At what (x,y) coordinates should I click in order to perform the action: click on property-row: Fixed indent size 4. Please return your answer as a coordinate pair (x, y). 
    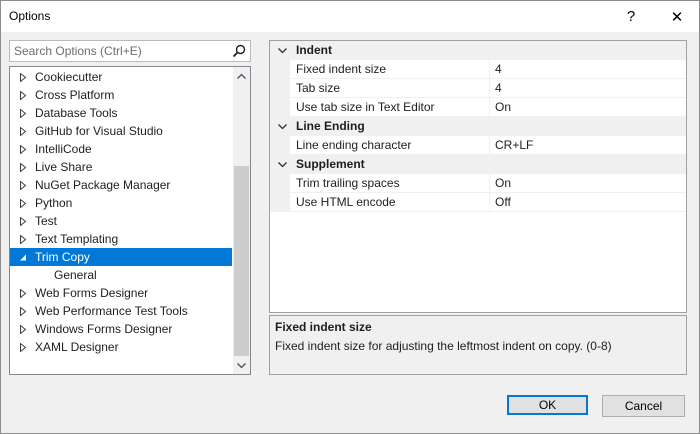
    Looking at the image, I should click on (478, 69).